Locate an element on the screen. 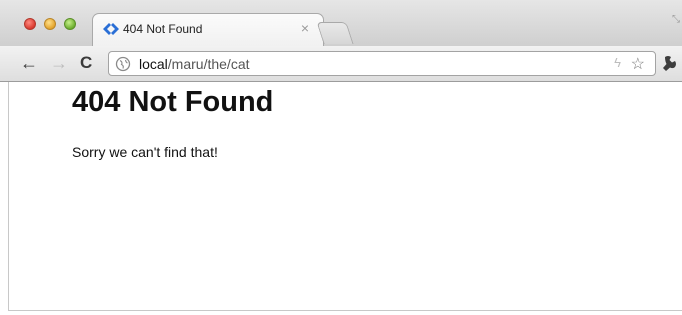  forward-button: → is located at coordinates (59, 63).